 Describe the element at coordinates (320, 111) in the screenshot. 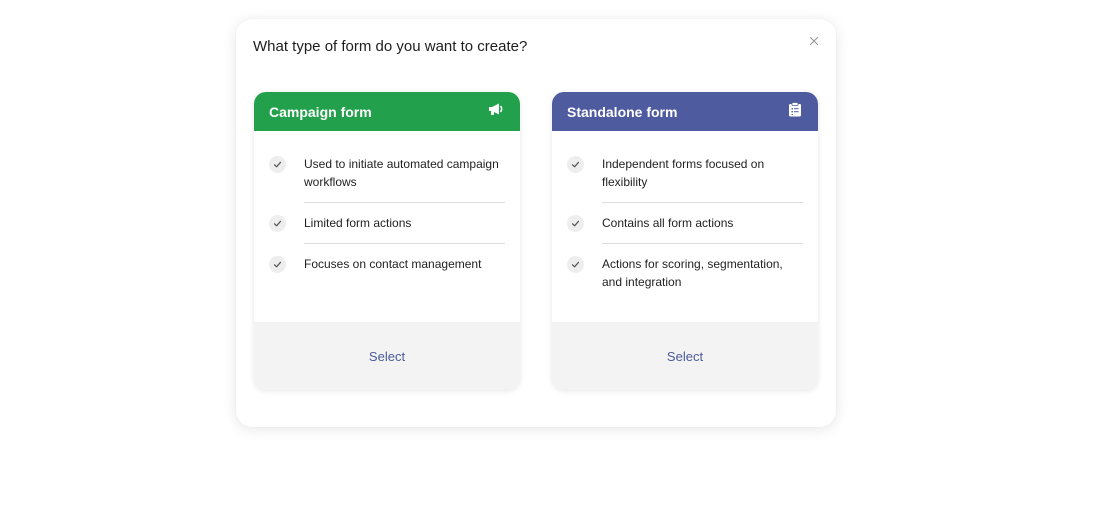

I see `campaign-form-title: Campaign form` at that location.